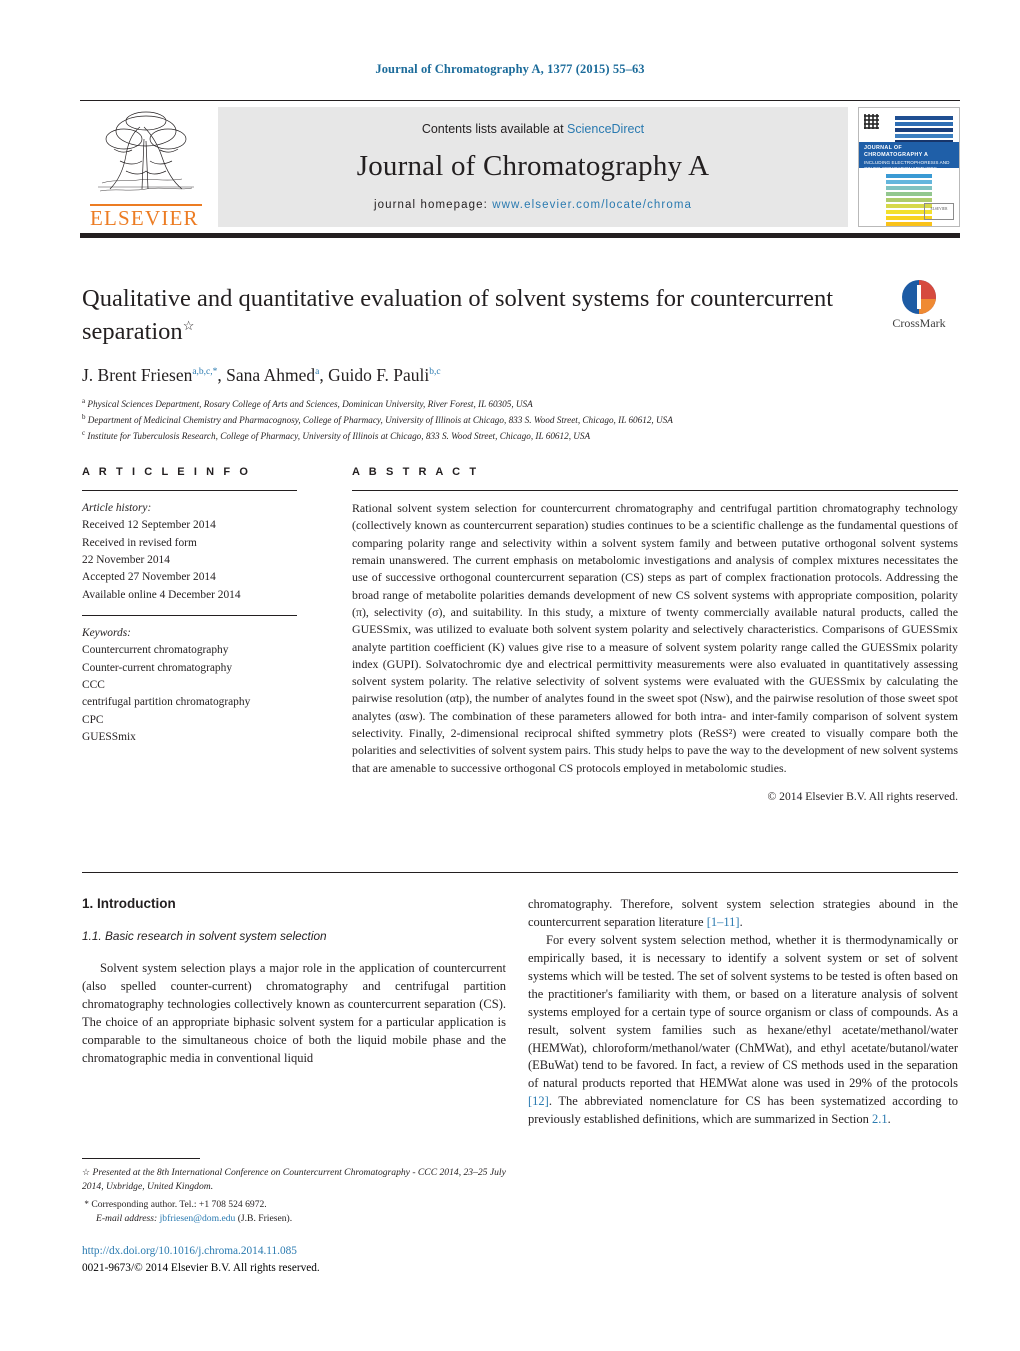 Image resolution: width=1020 pixels, height=1351 pixels. What do you see at coordinates (655, 490) in the screenshot?
I see `abstract-rule` at bounding box center [655, 490].